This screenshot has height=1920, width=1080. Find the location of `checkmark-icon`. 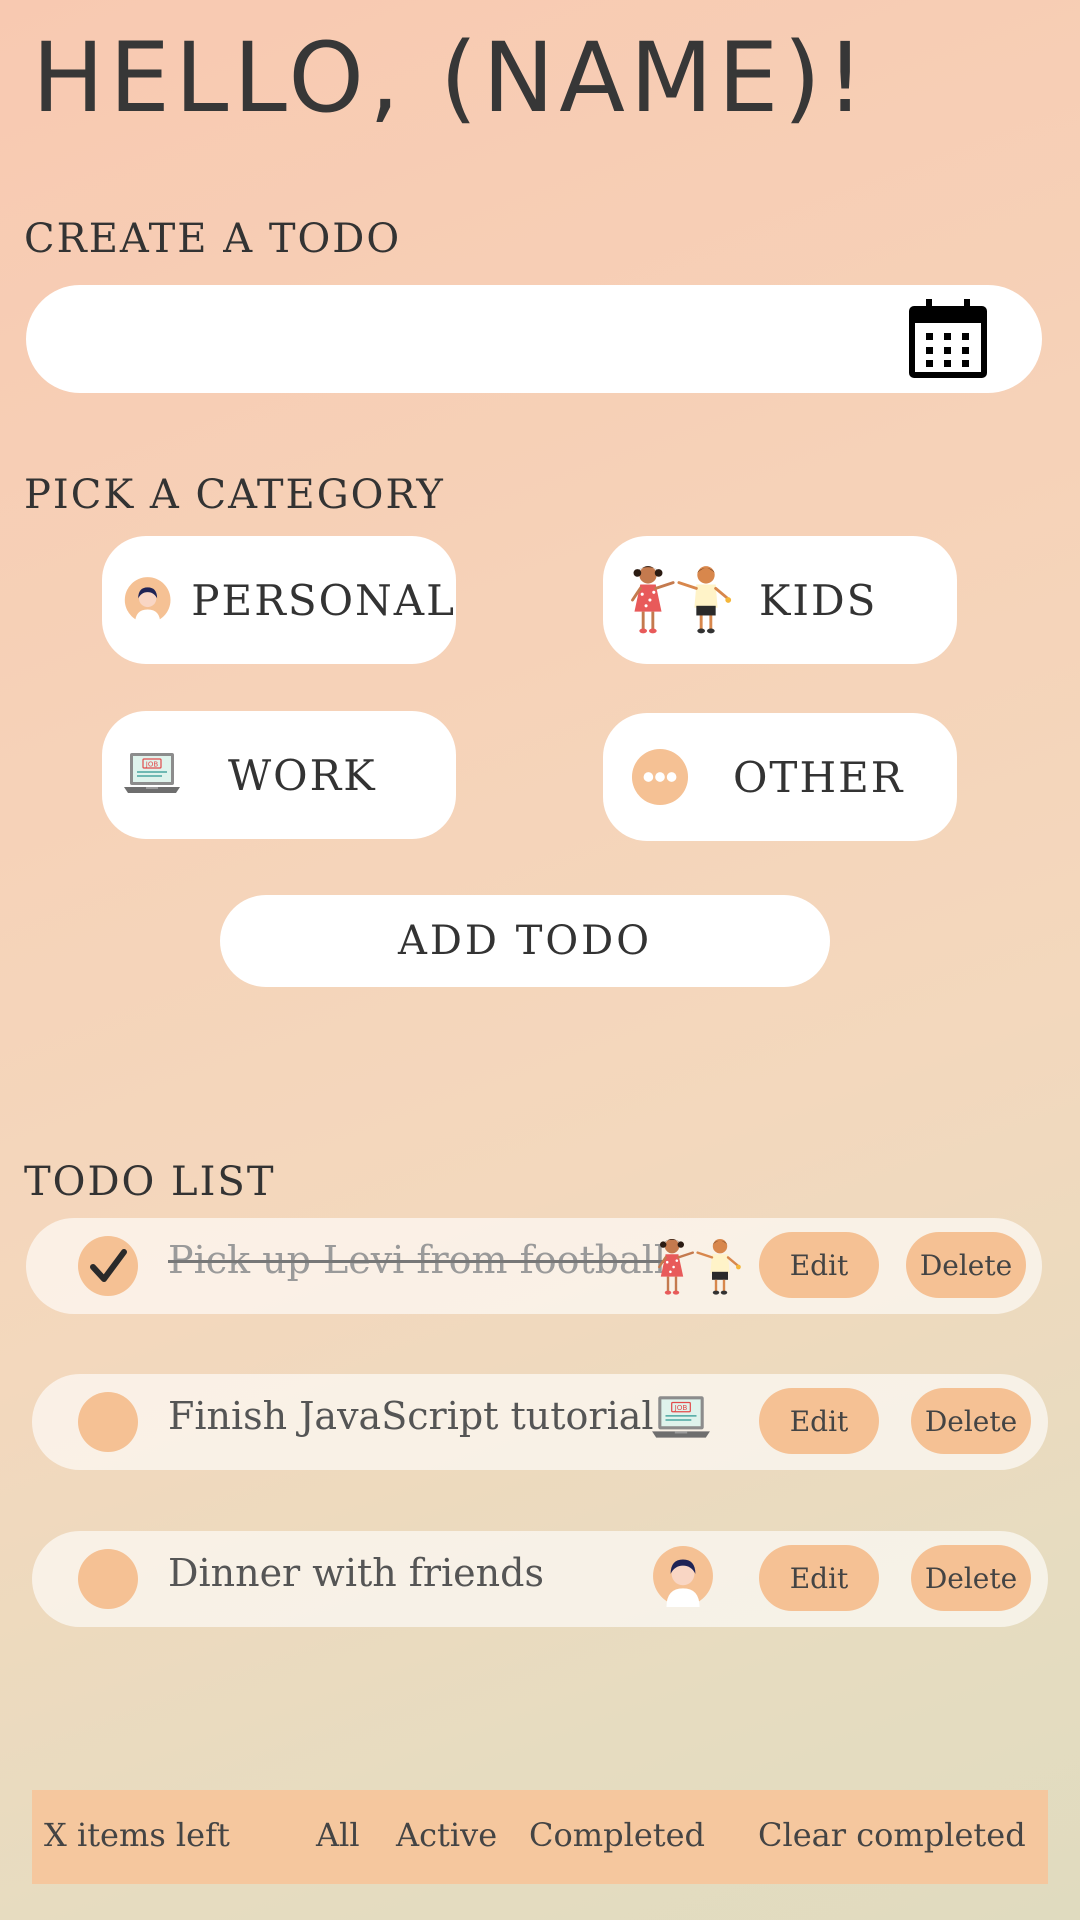

checkmark-icon is located at coordinates (108, 1265).